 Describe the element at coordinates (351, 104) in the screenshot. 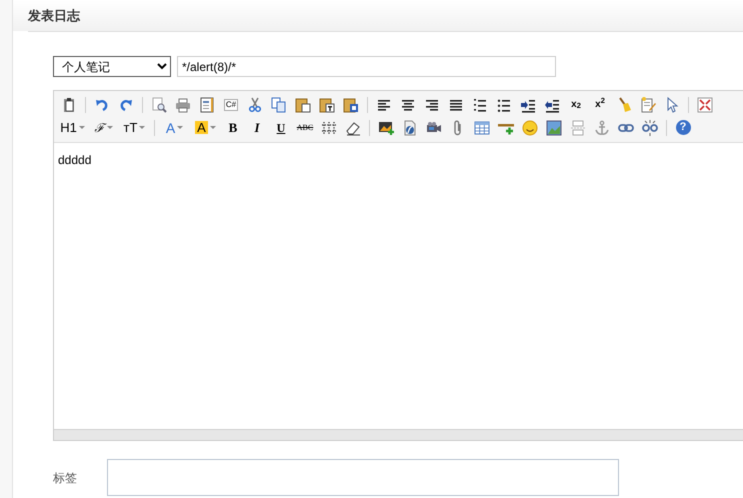

I see `paste-word-icon` at that location.